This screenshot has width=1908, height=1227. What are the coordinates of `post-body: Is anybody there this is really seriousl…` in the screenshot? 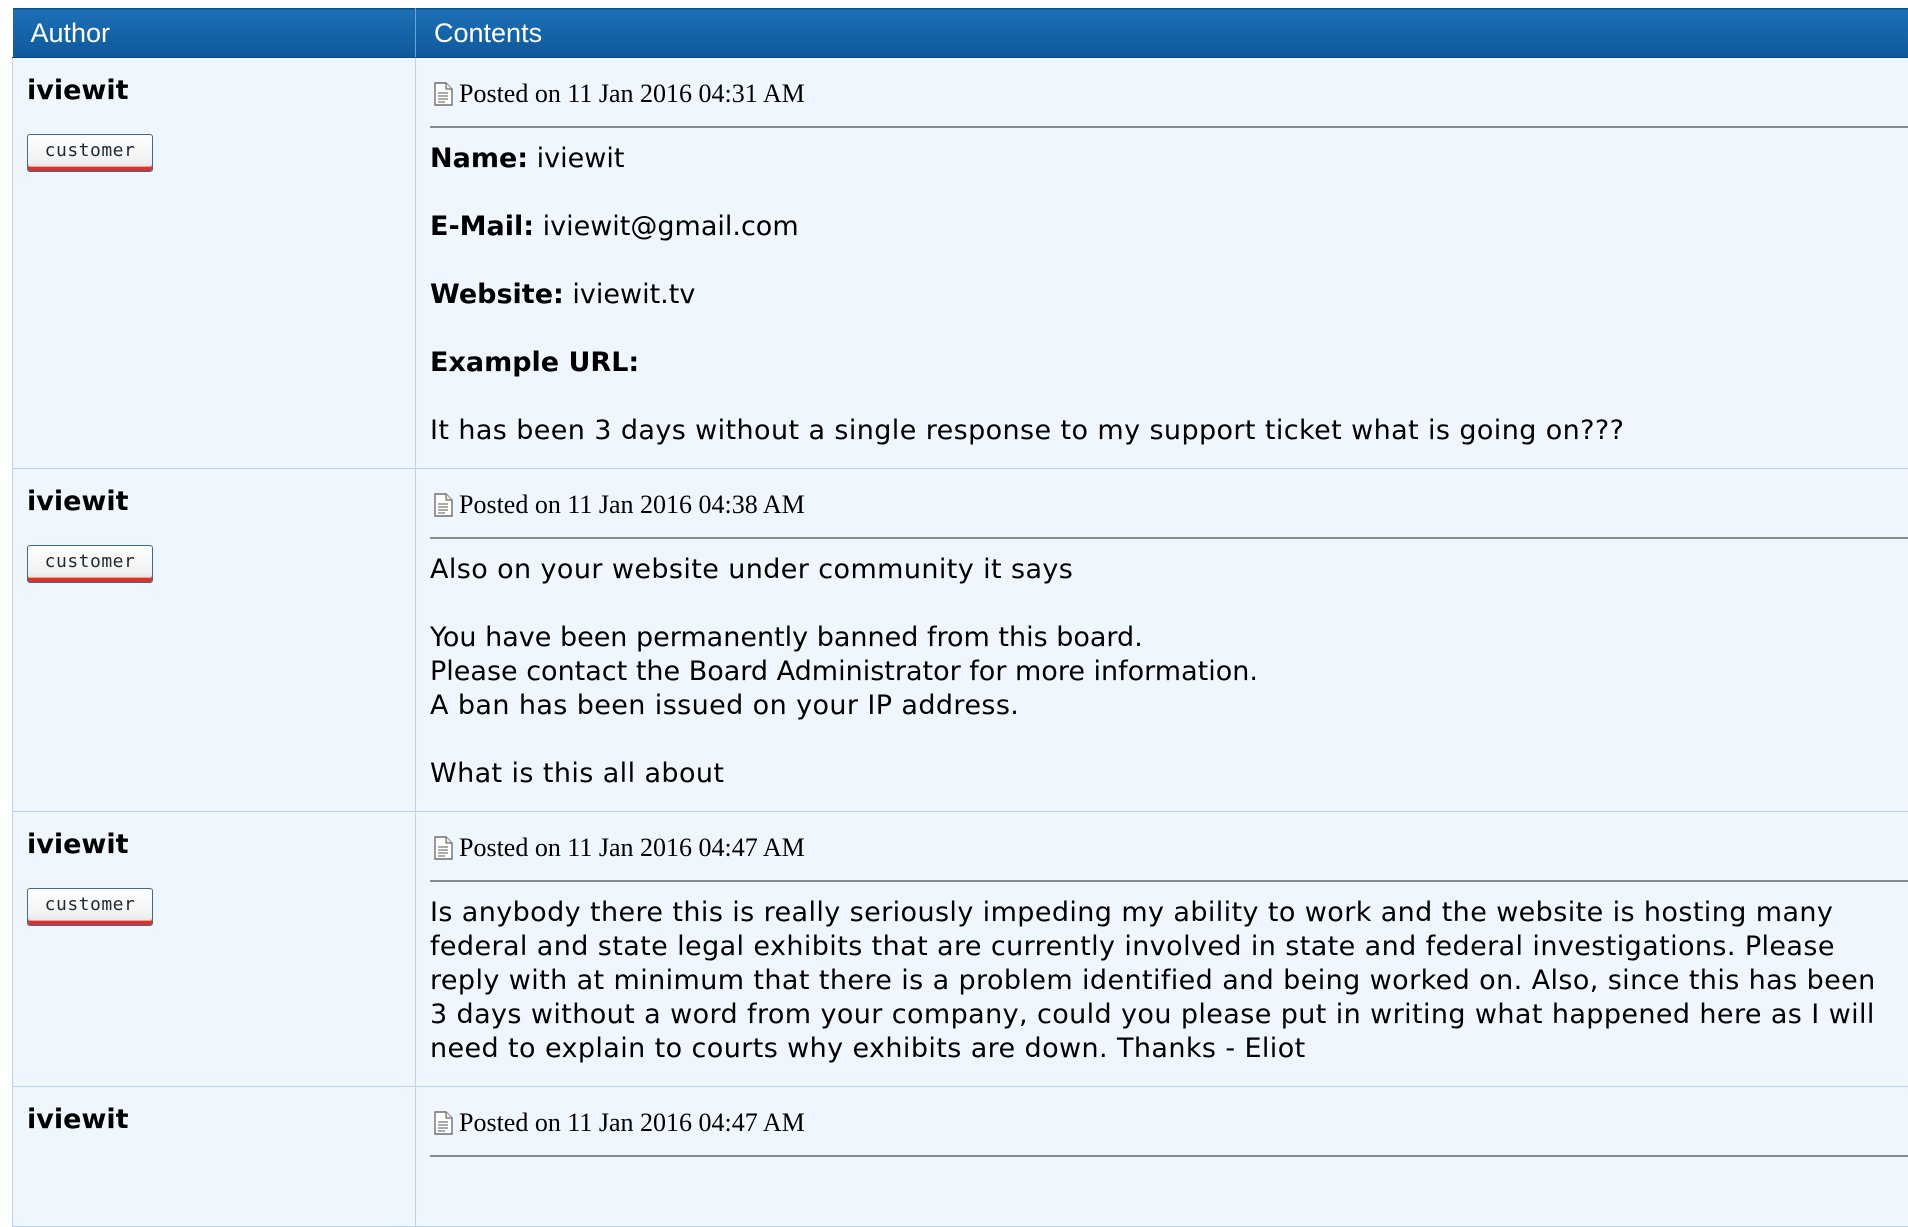 It's located at (1169, 984).